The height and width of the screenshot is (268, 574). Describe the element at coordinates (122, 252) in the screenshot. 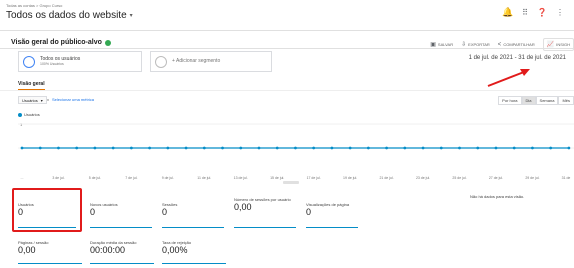

I see `metric-avg-session-duration: Duração média da sessão 00:00:00` at that location.